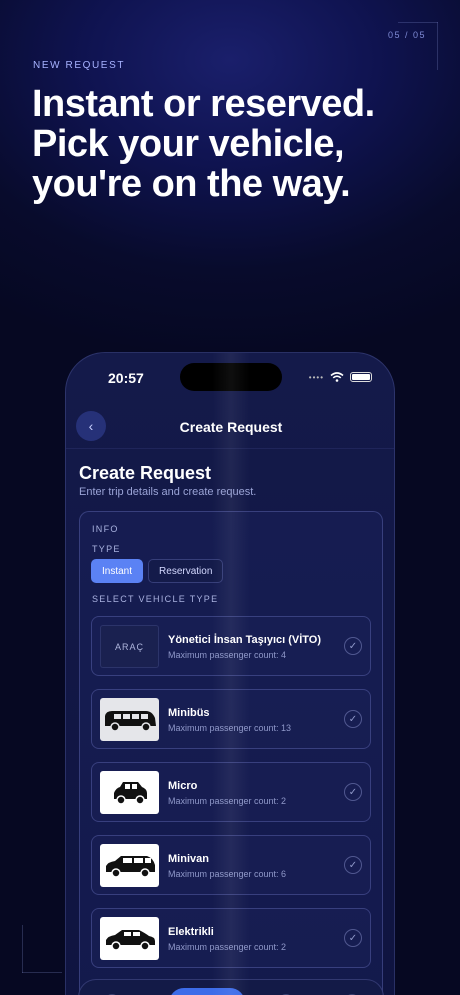  I want to click on type-toggle: Instant Reservation, so click(157, 571).